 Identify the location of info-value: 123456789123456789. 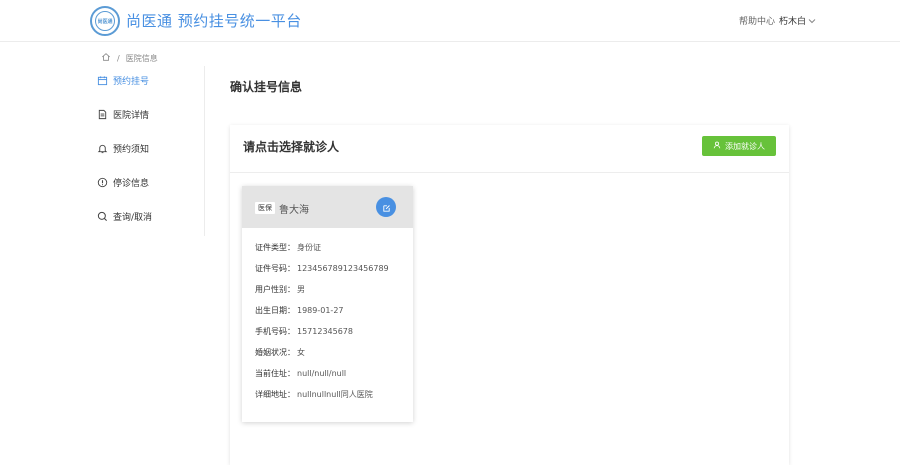
(343, 268).